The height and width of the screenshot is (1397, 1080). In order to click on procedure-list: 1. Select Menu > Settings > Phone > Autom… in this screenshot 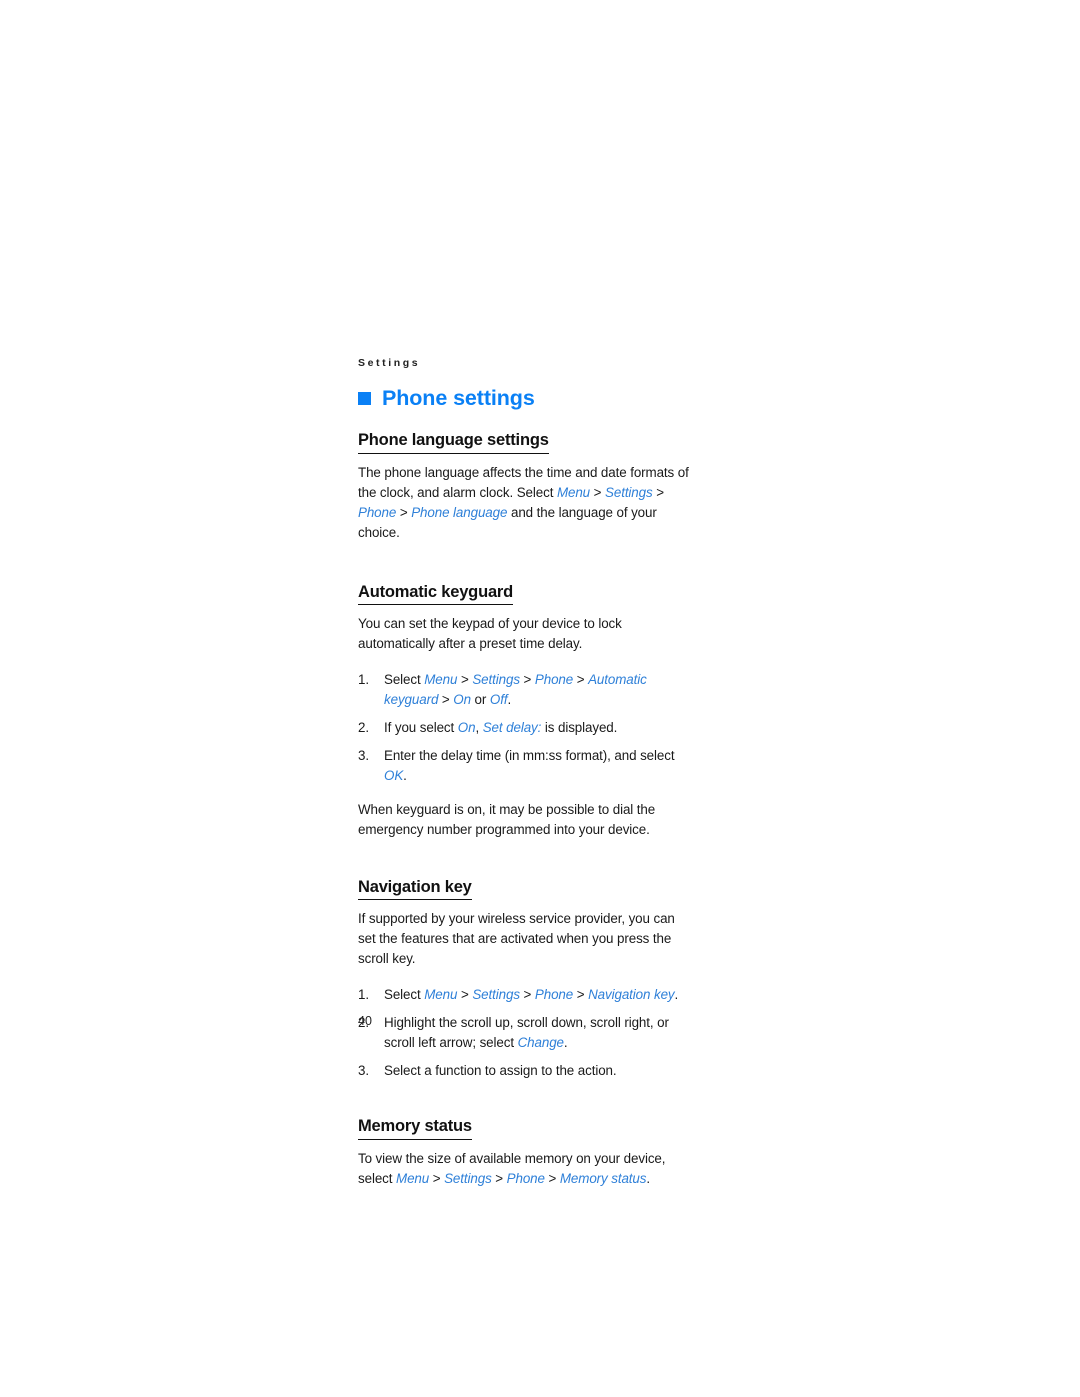, I will do `click(526, 728)`.